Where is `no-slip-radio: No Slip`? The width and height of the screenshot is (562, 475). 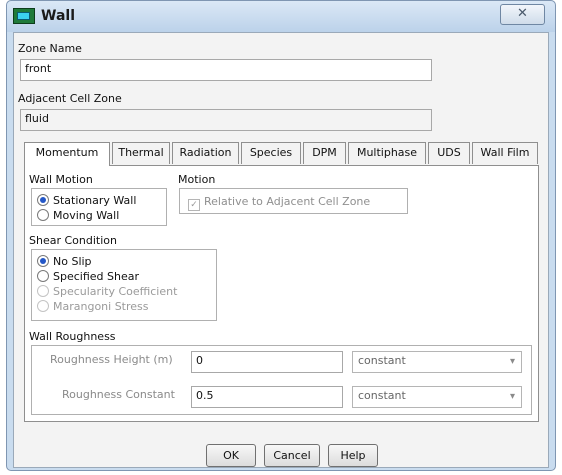 no-slip-radio: No Slip is located at coordinates (64, 261).